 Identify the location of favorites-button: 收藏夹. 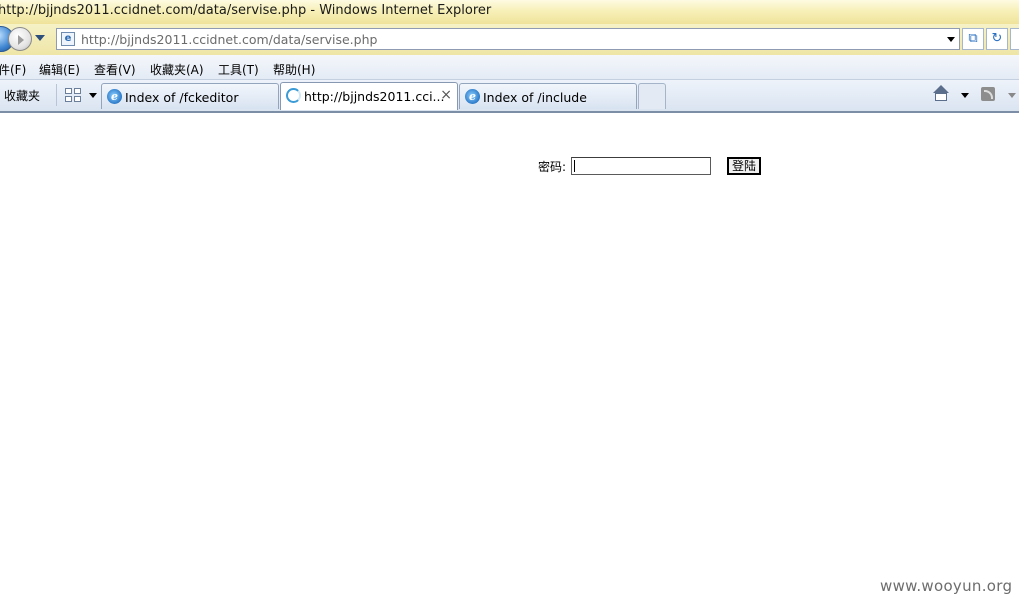
(22, 95).